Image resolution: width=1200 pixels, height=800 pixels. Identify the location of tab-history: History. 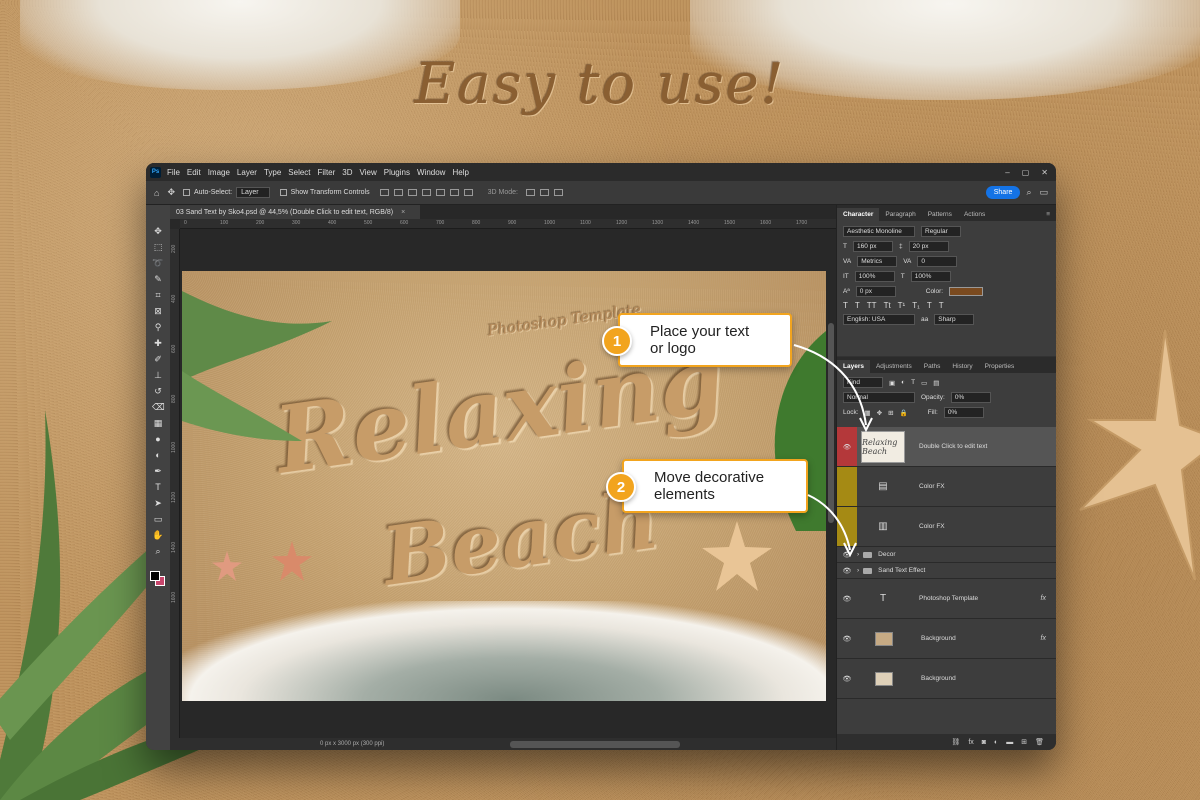
(962, 366).